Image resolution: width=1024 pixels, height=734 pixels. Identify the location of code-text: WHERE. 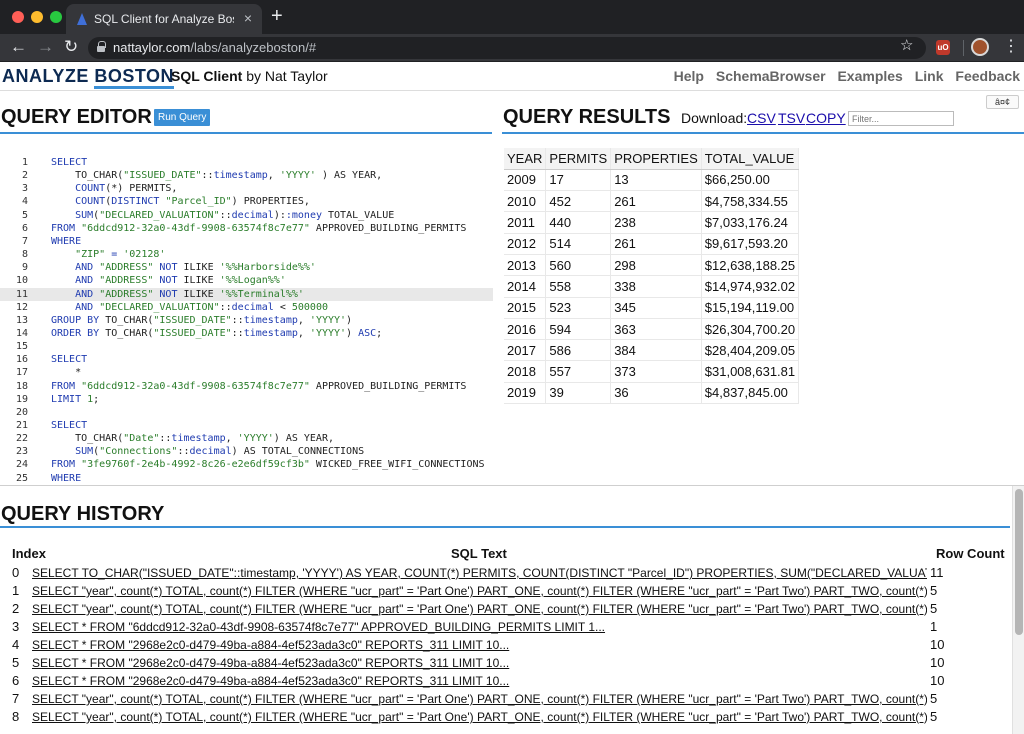
(66, 241).